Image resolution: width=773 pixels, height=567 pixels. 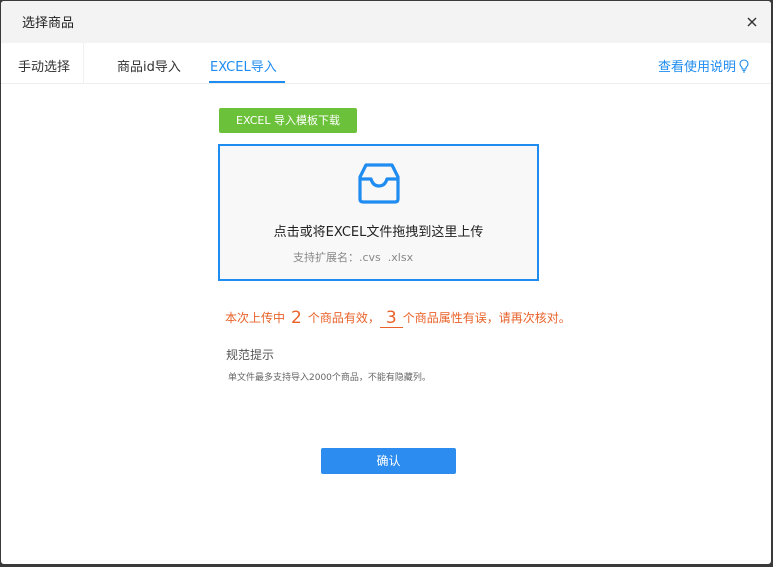 I want to click on confirm-button: 确认, so click(x=388, y=461).